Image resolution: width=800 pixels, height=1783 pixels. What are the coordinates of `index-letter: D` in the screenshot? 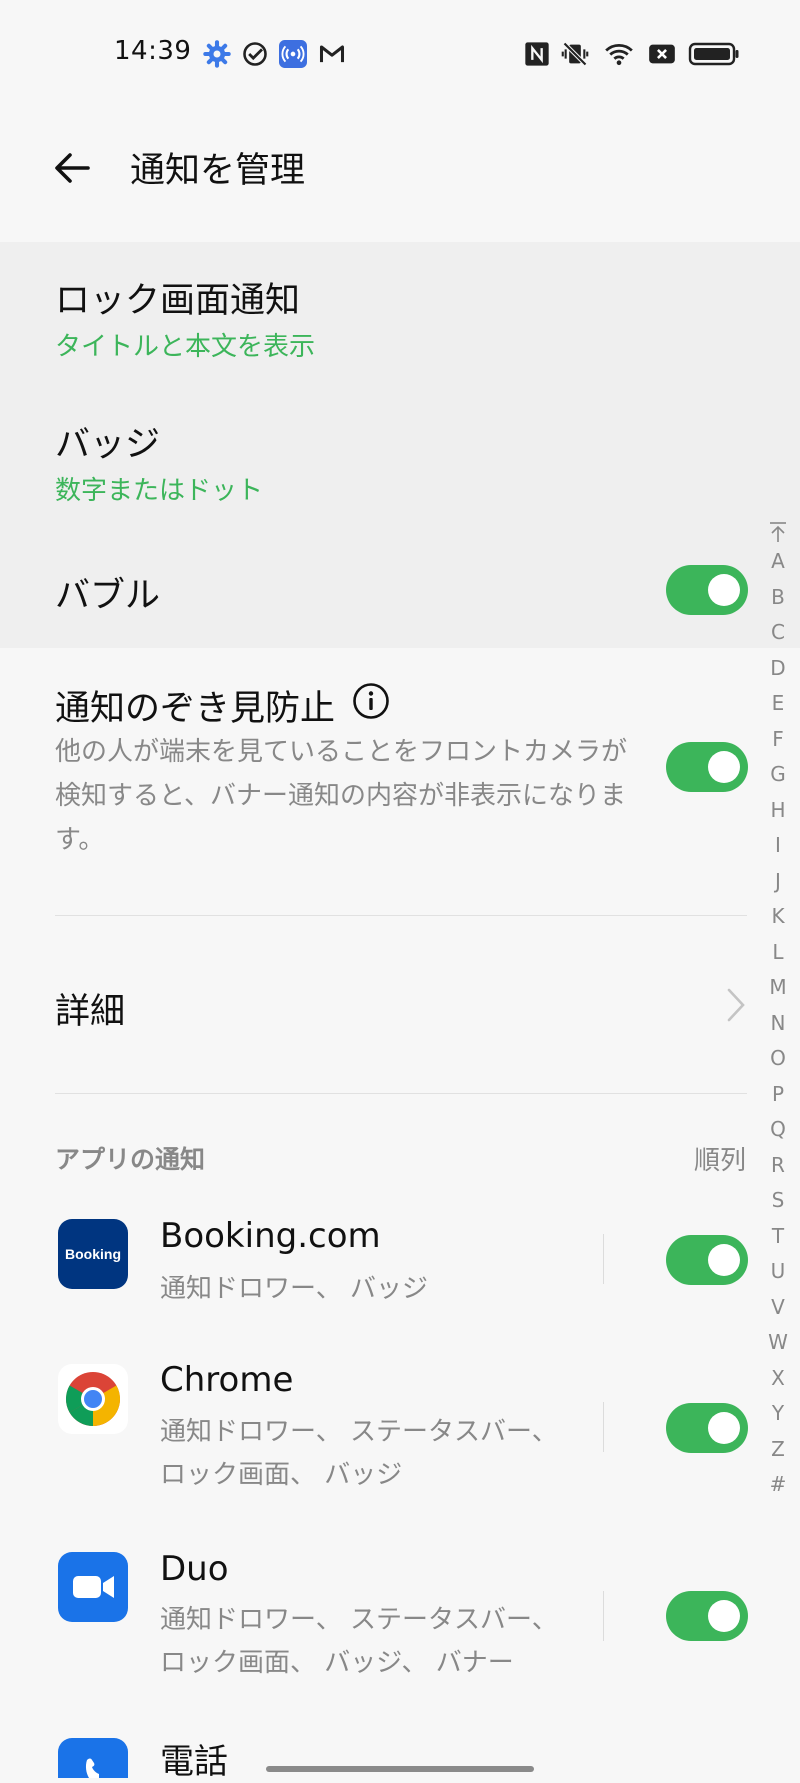 It's located at (778, 669).